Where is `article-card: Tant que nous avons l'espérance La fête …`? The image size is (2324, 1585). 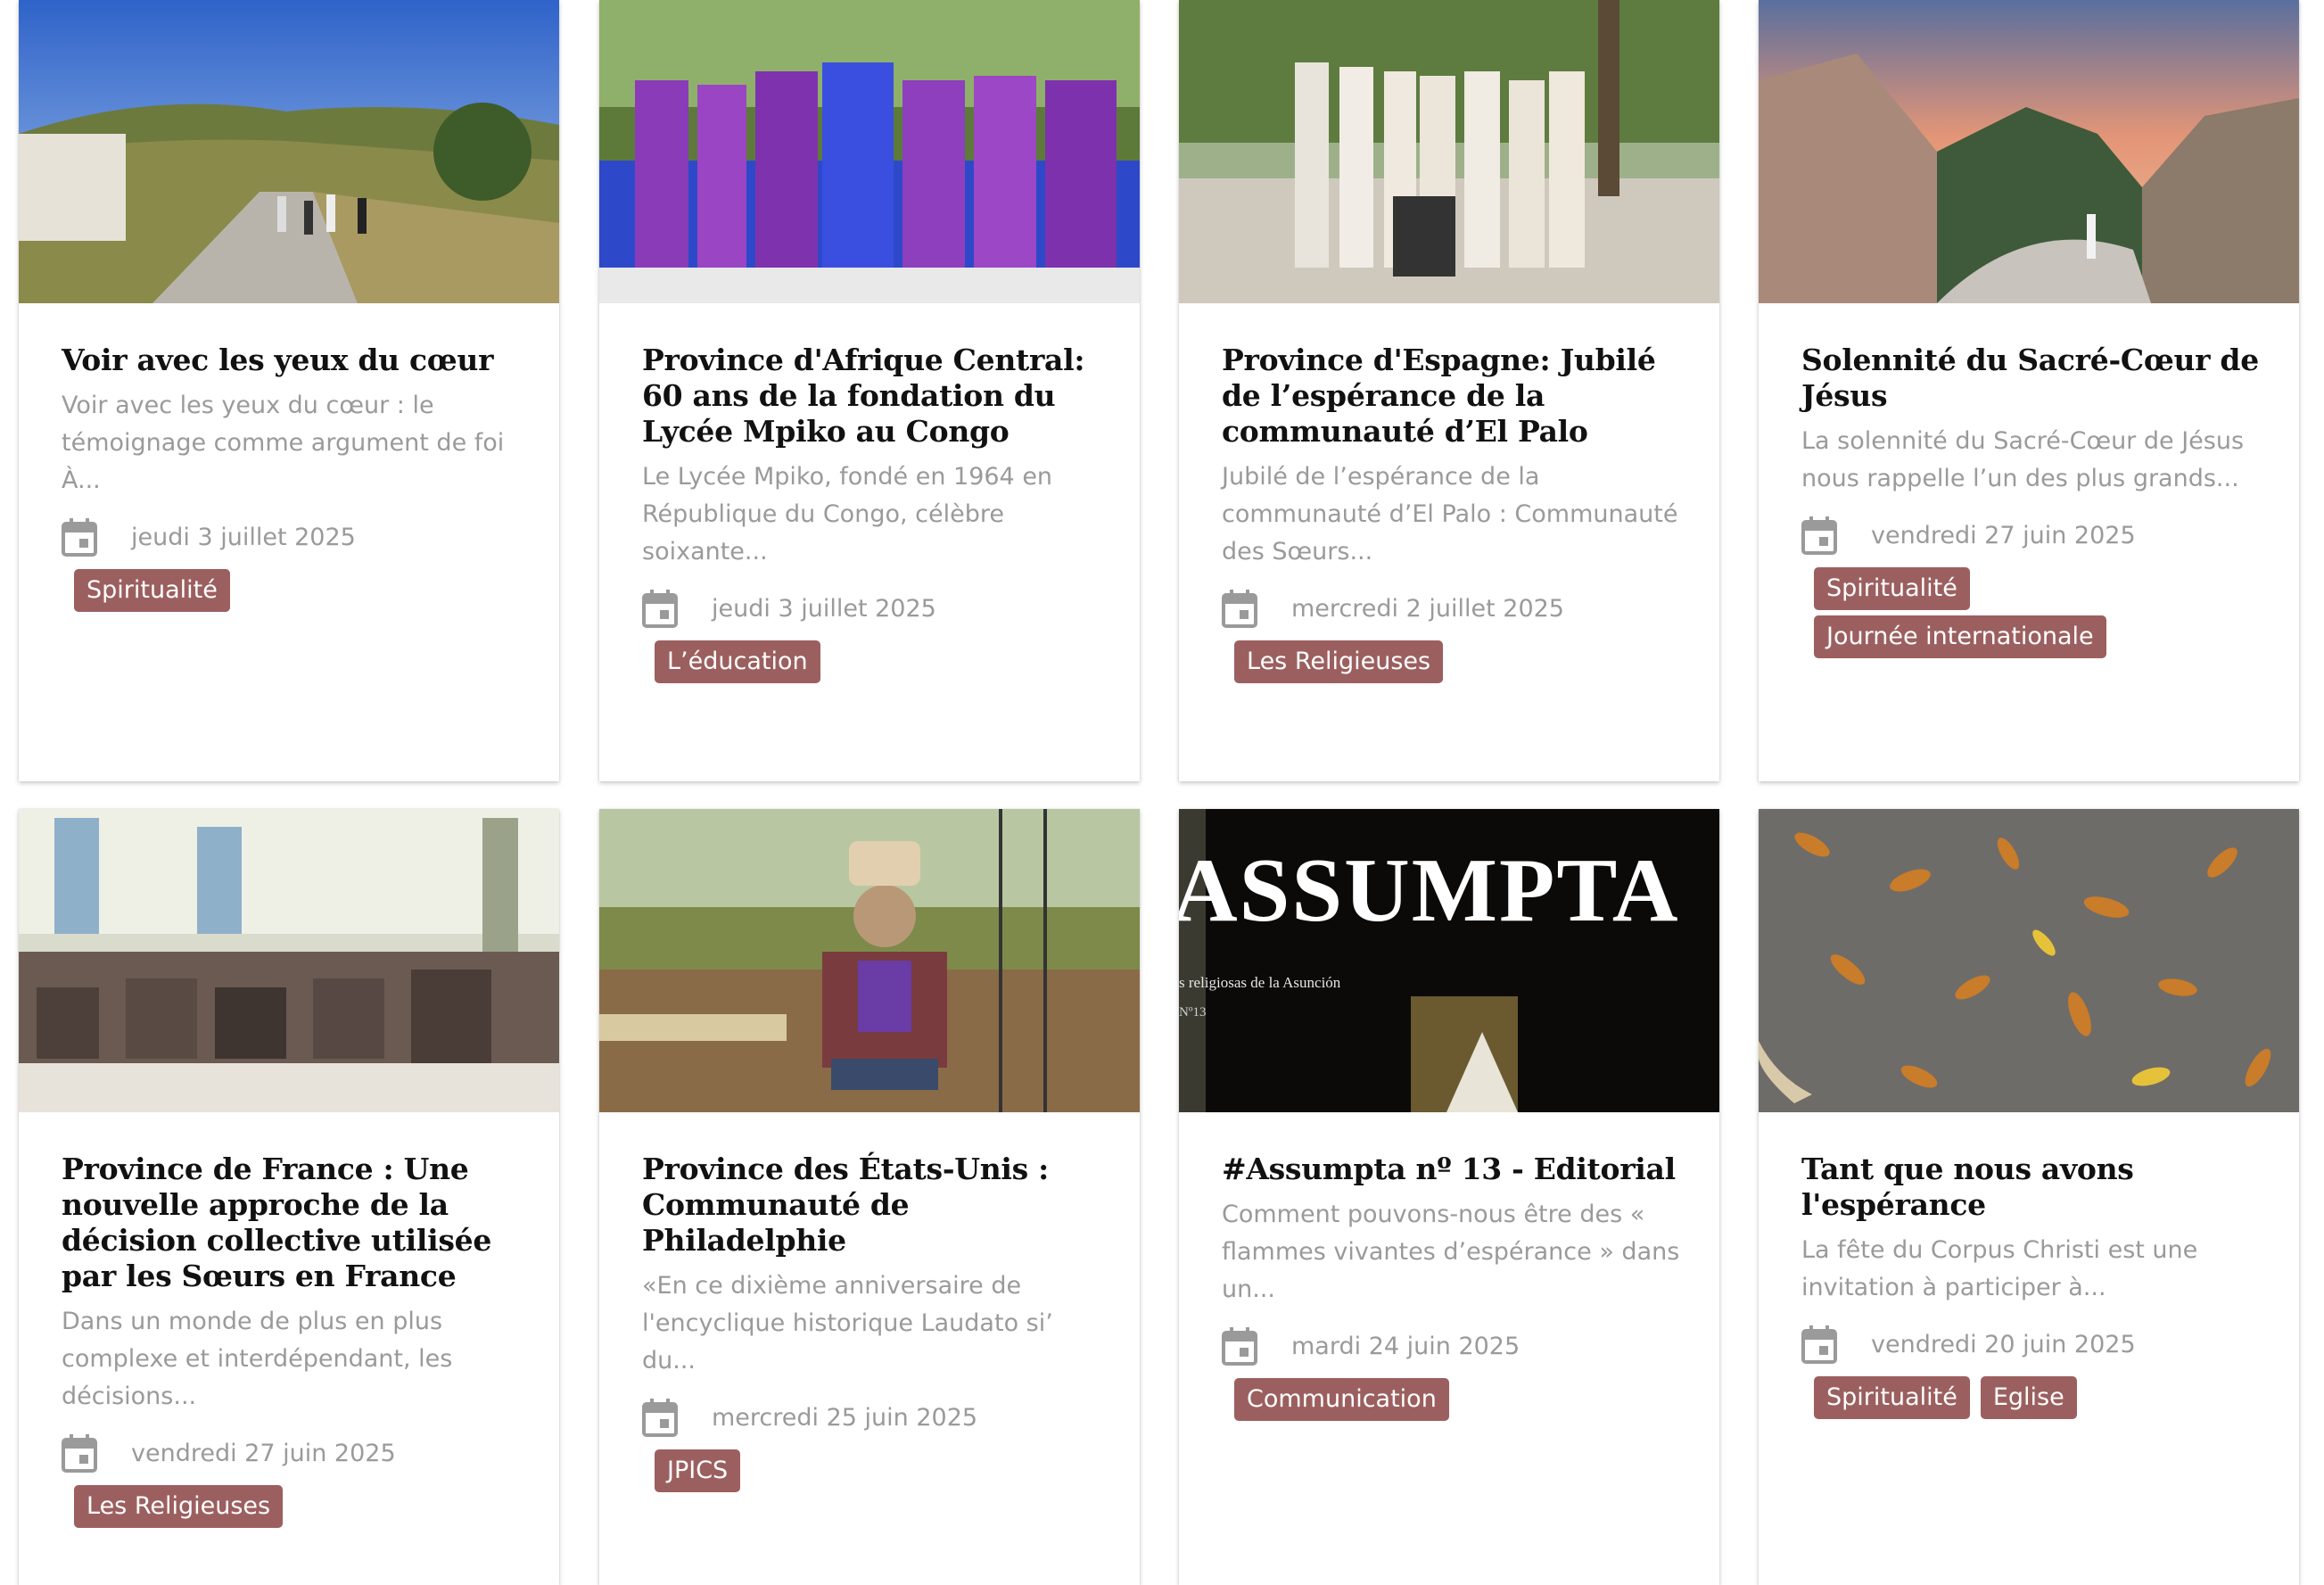 article-card: Tant que nous avons l'espérance La fête … is located at coordinates (2029, 1197).